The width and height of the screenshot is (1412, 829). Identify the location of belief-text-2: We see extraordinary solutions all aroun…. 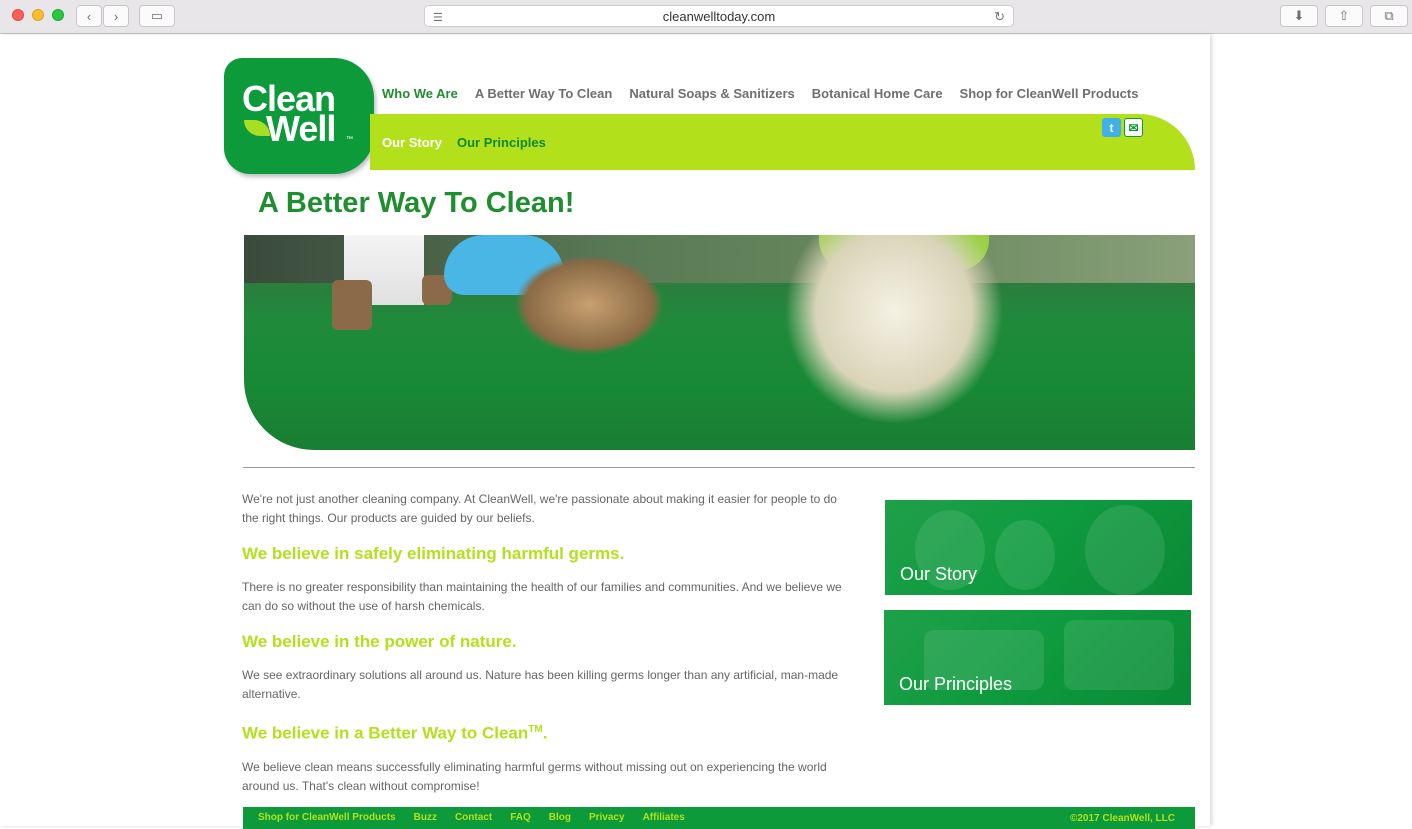
(540, 684).